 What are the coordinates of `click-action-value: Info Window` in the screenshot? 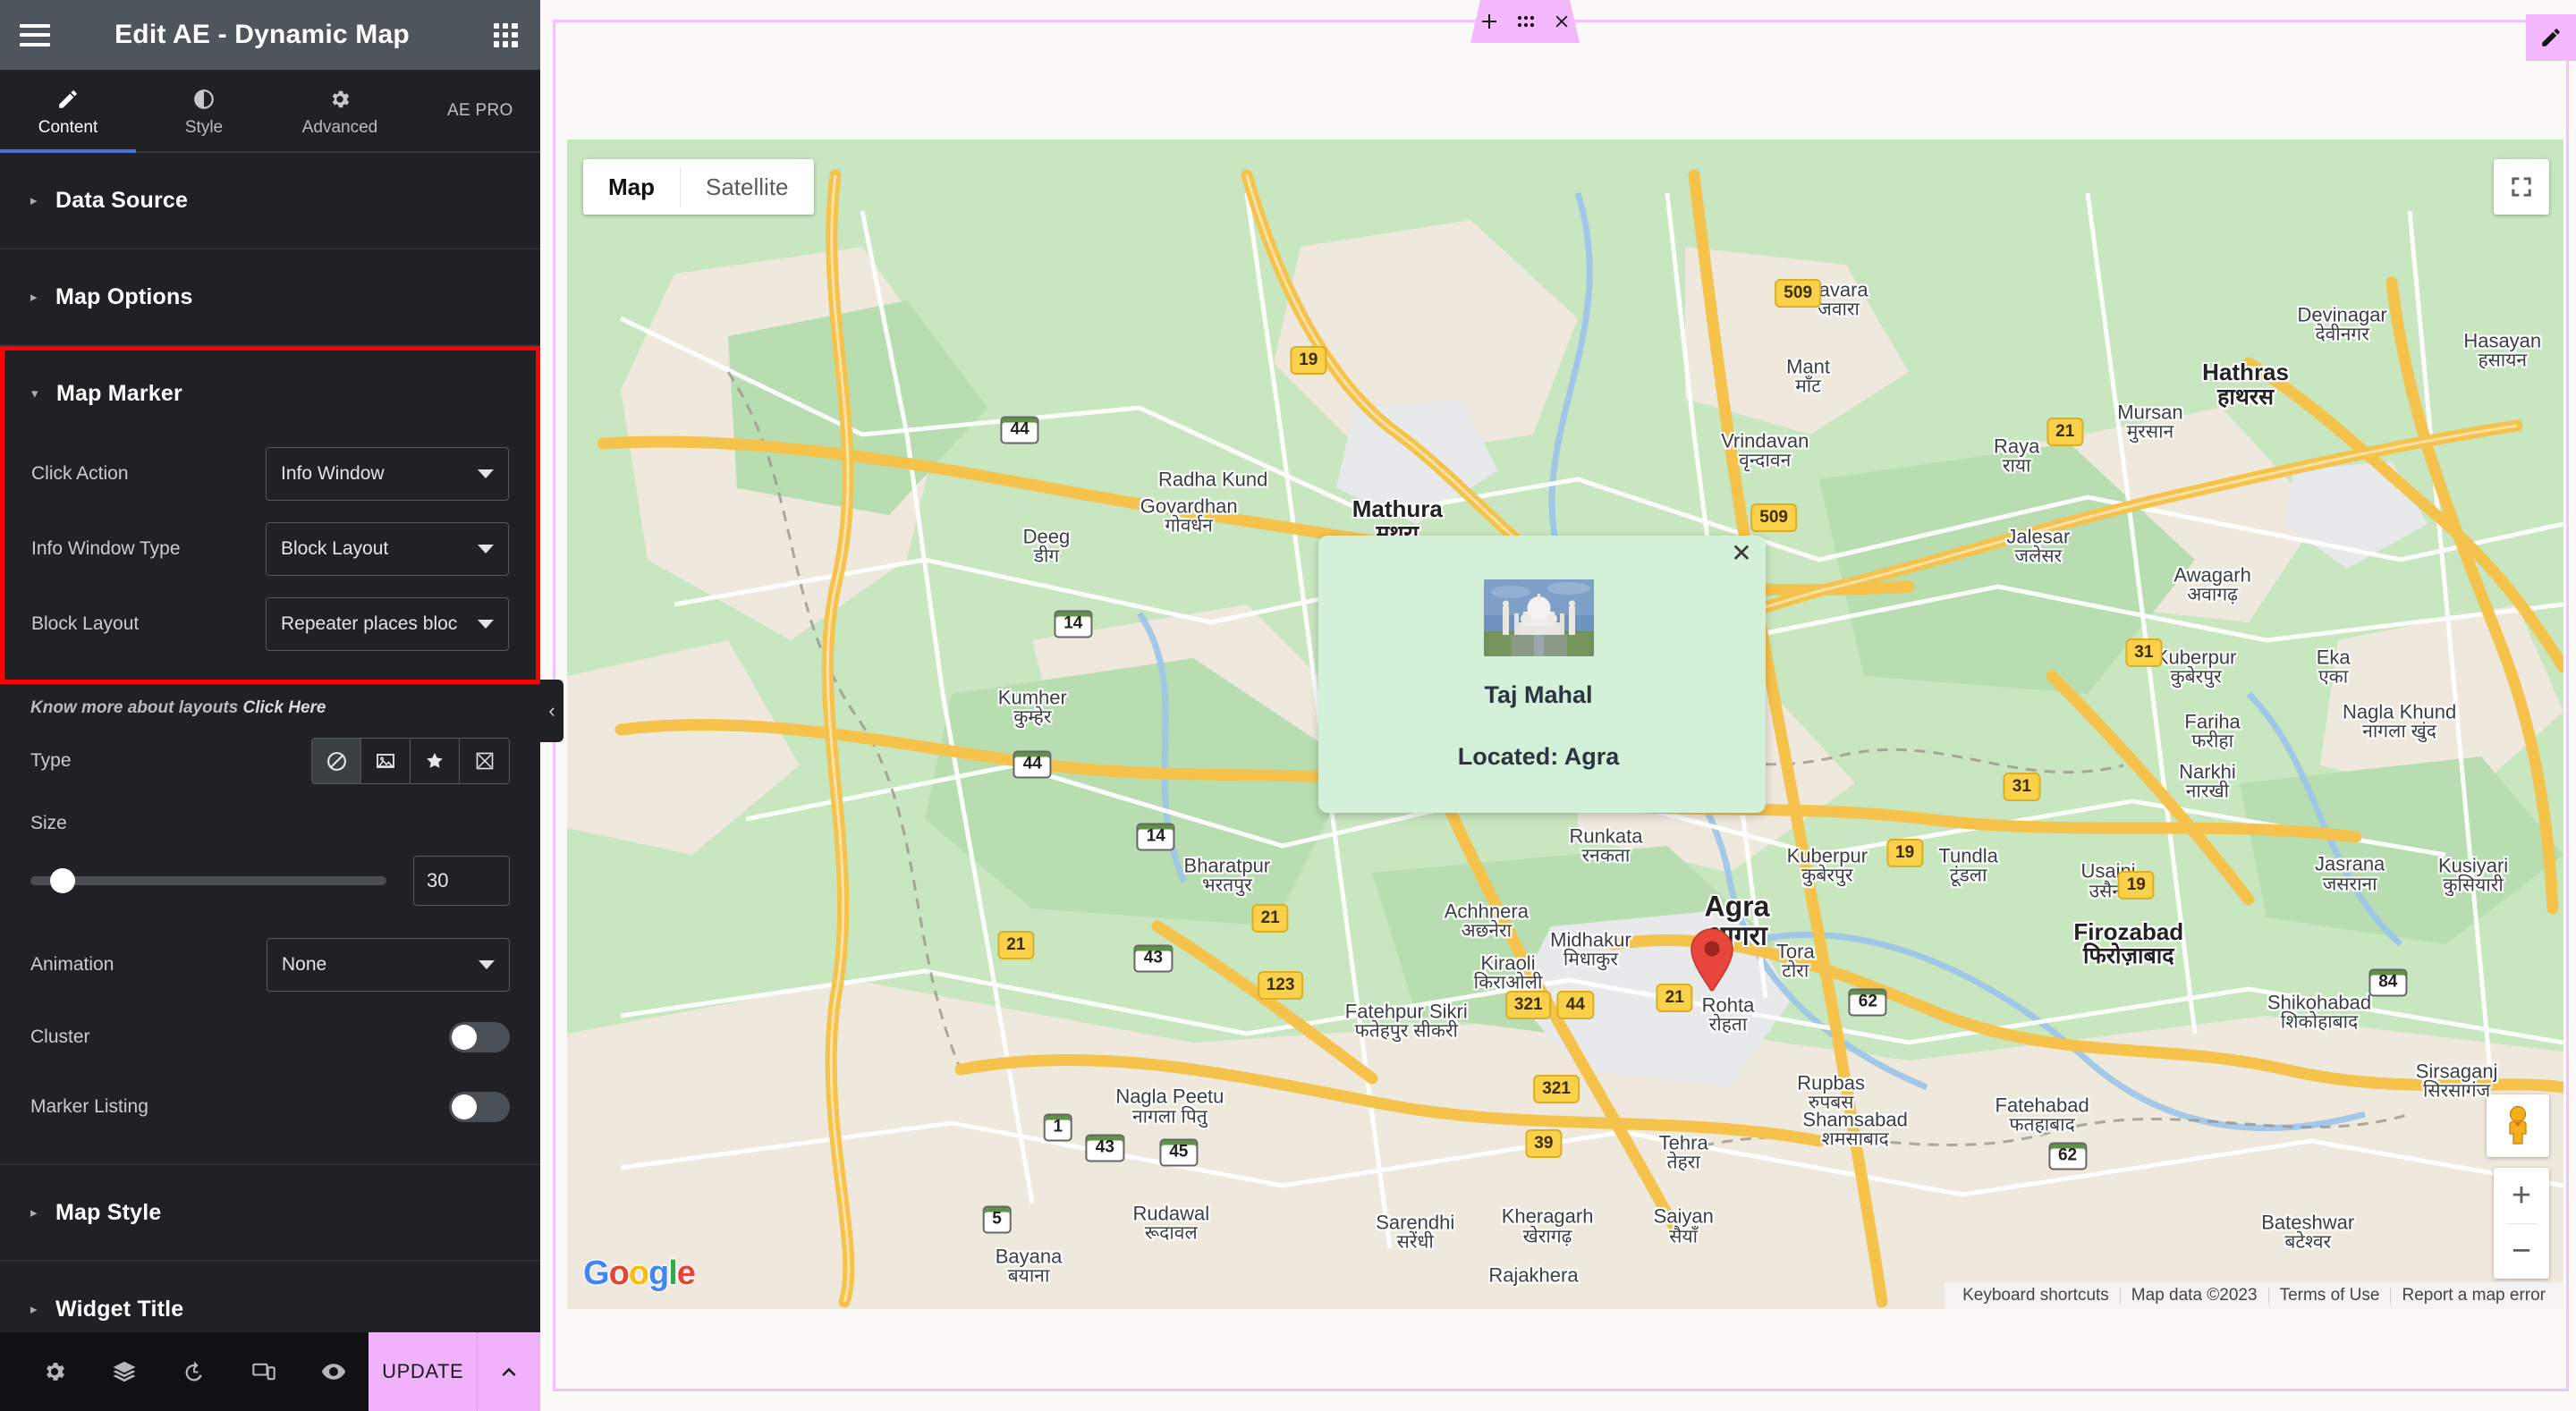 It's located at (333, 473).